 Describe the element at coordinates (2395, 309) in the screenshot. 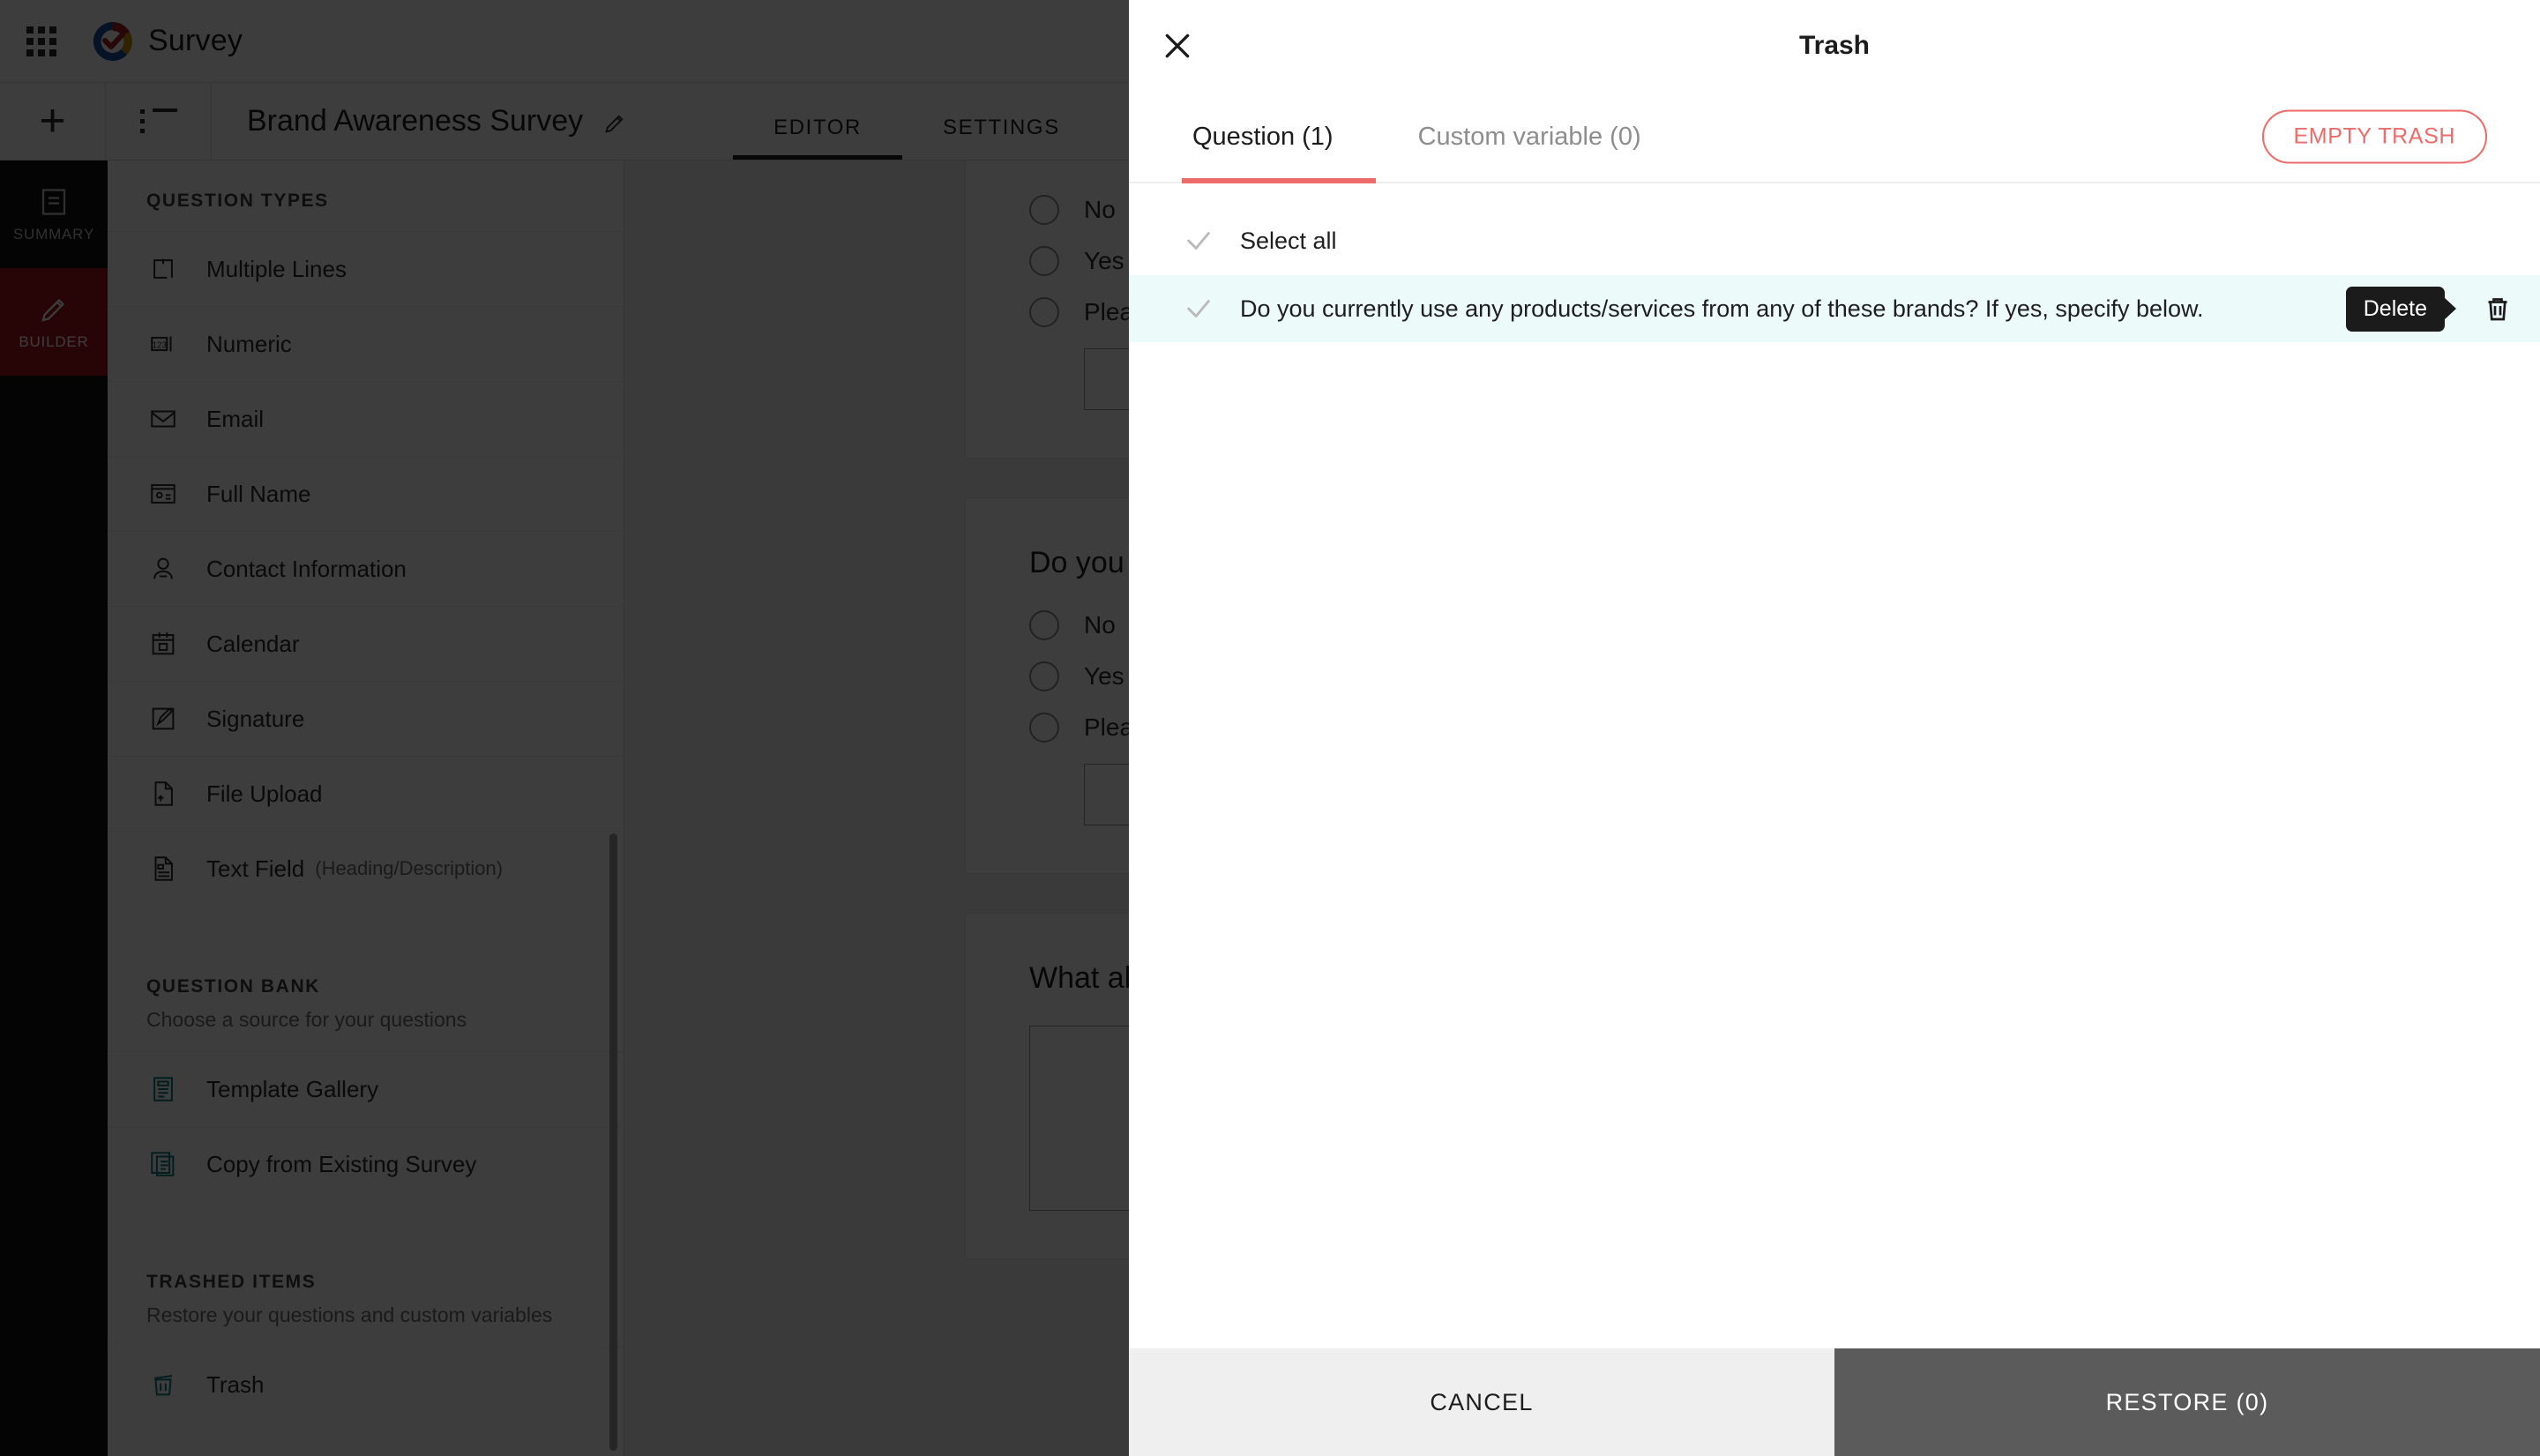

I see `delete-tooltip: Delete` at that location.